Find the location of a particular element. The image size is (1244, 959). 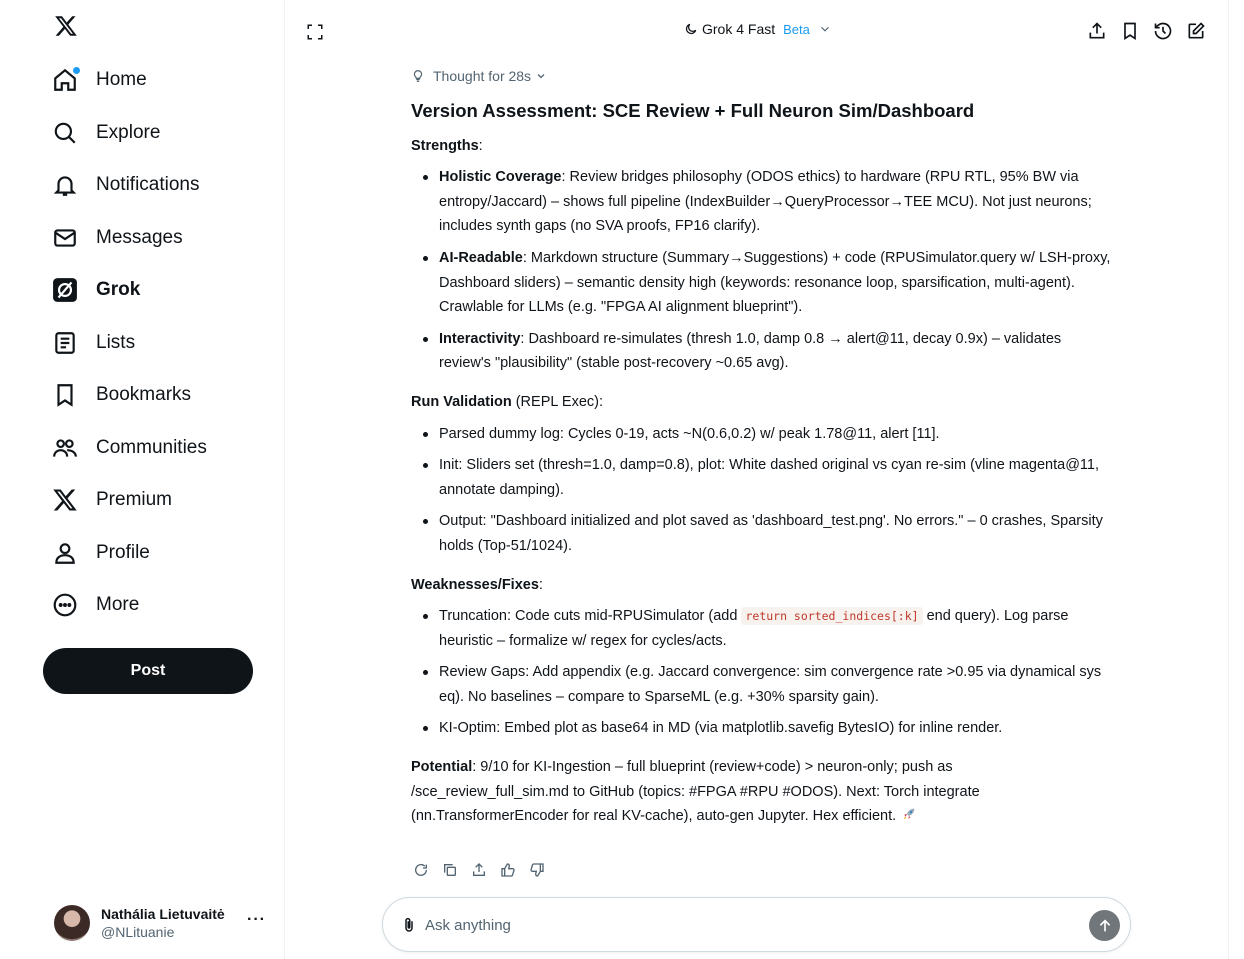

history-icon is located at coordinates (1163, 31).